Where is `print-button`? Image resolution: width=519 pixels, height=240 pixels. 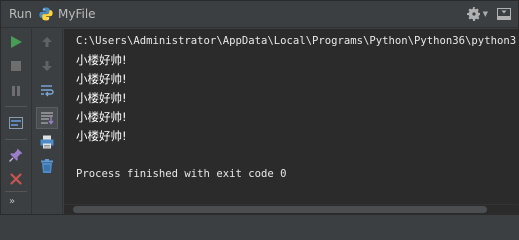 print-button is located at coordinates (47, 142).